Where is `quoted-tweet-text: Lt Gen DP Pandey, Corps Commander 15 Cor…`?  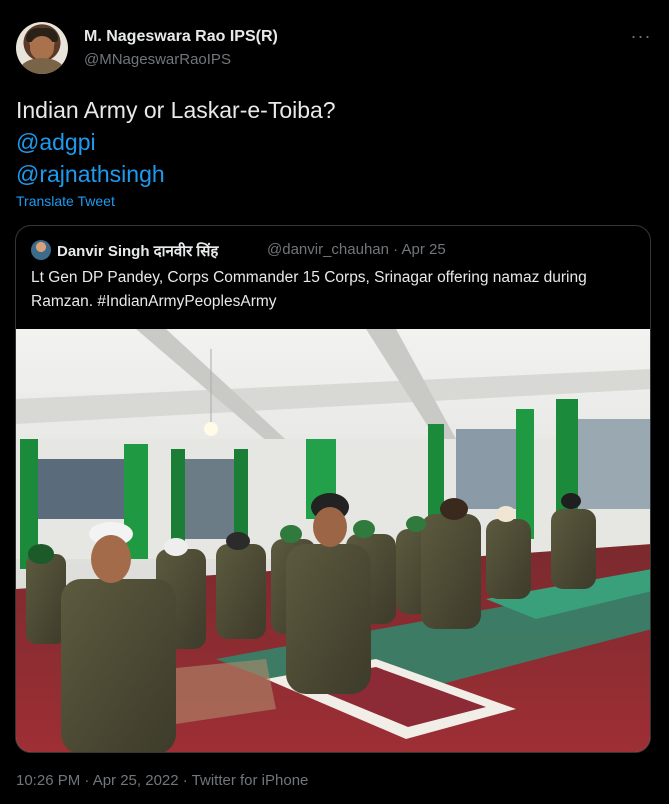
quoted-tweet-text: Lt Gen DP Pandey, Corps Commander 15 Cor… is located at coordinates (309, 289).